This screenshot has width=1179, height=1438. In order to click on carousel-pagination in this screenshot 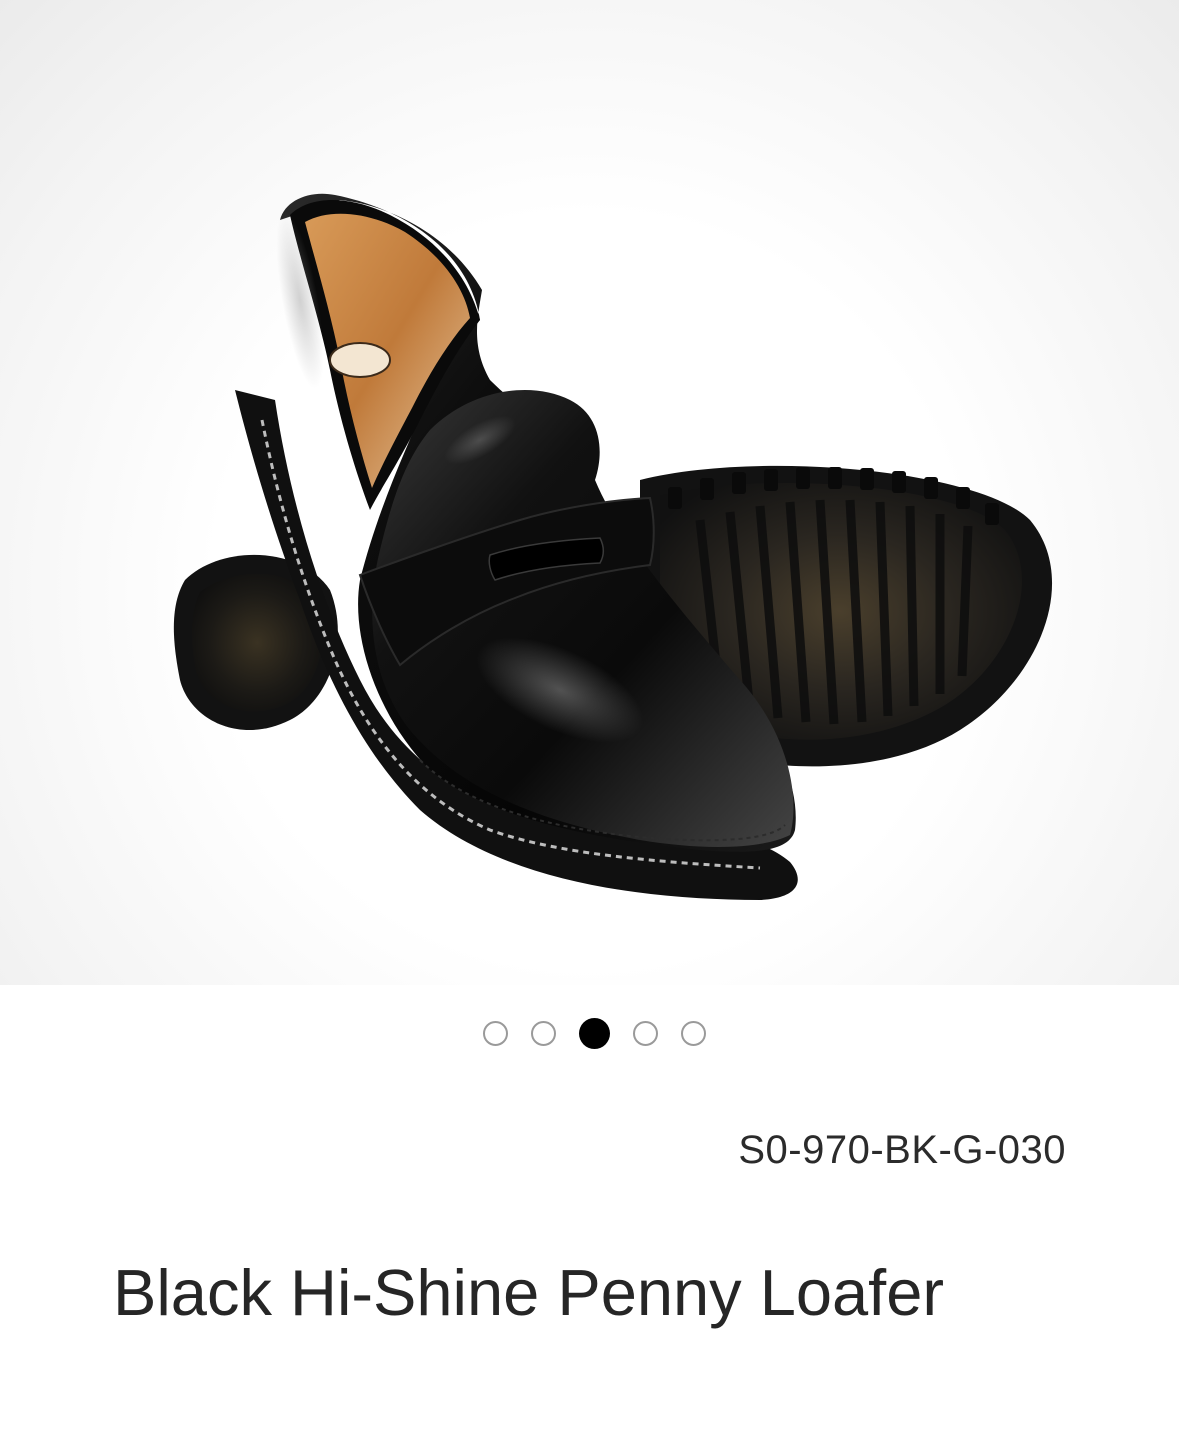, I will do `click(589, 1033)`.